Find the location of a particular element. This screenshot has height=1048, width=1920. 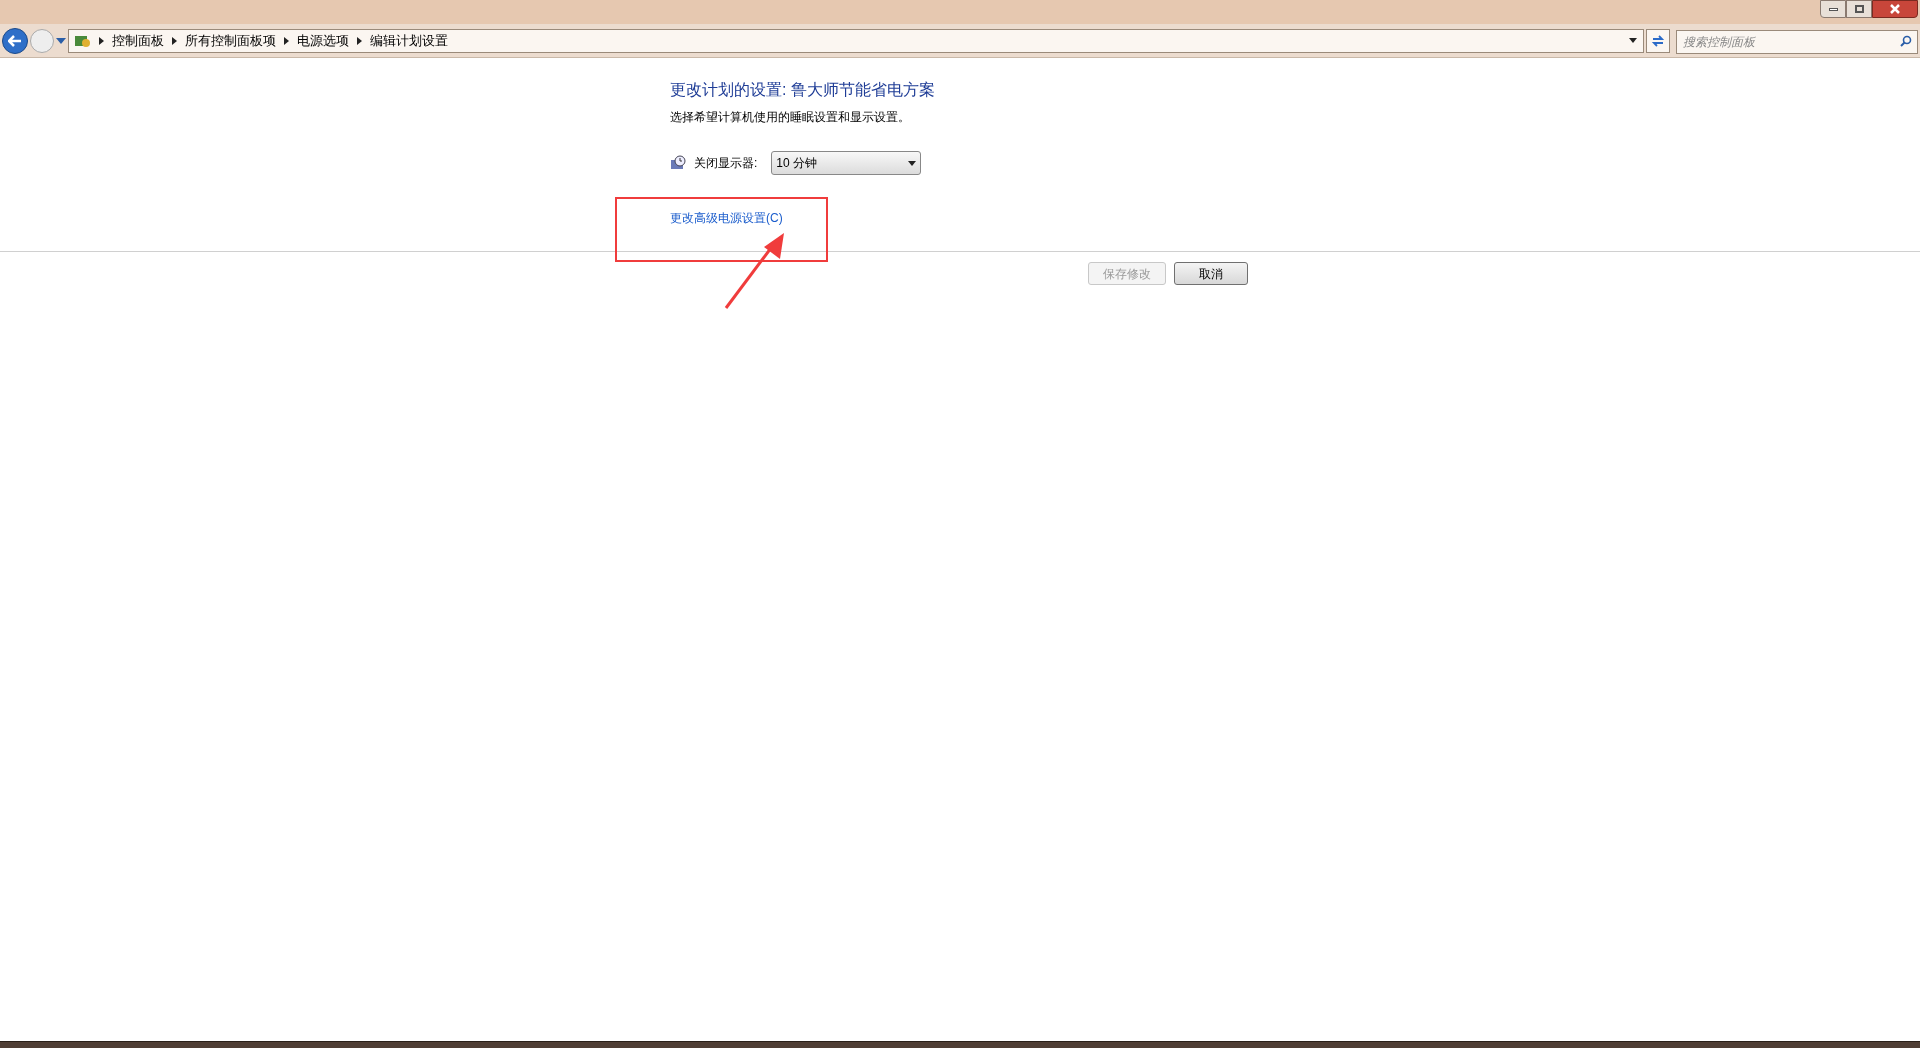

page-description: 选择希望计算机使用的睡眠设置和显示设置。 is located at coordinates (790, 117).